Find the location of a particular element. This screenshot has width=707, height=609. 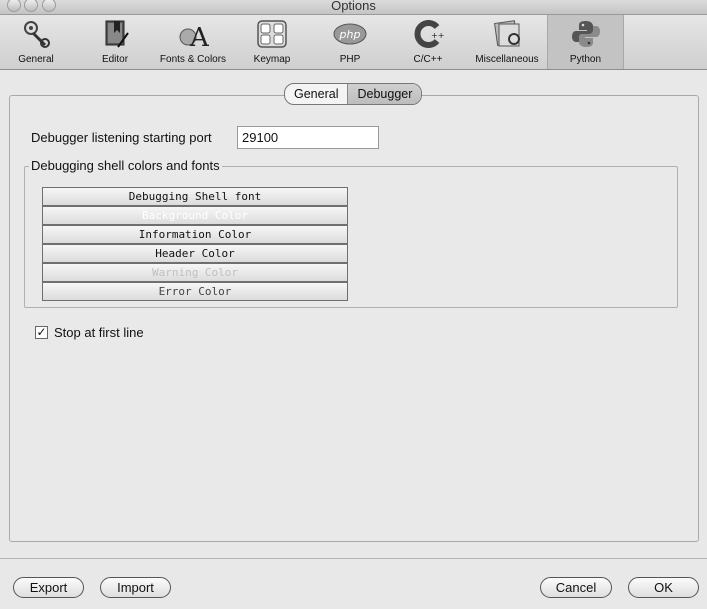

toolbar-label: PHP is located at coordinates (350, 59).